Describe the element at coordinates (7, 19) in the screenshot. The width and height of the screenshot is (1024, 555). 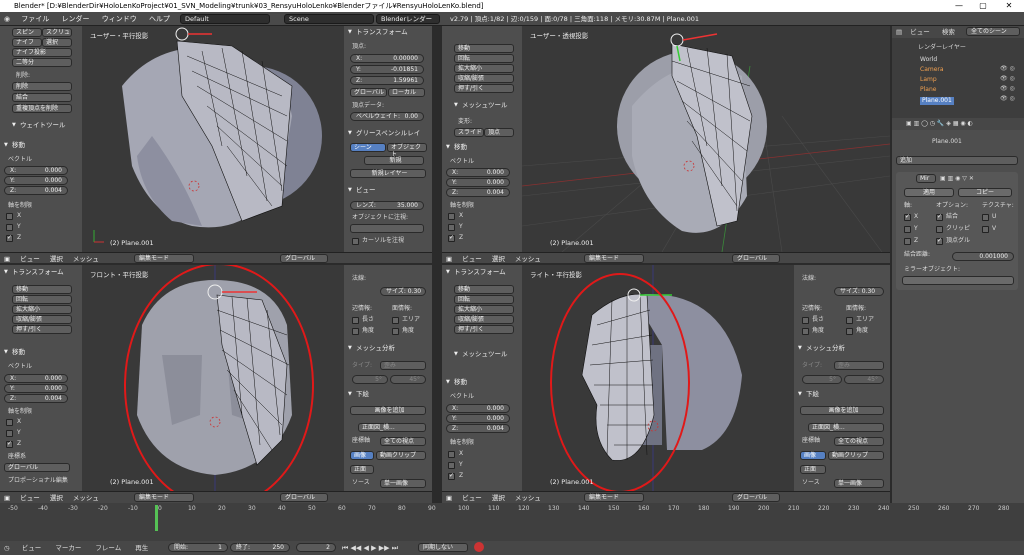
I see `blender-icon: ◉` at that location.